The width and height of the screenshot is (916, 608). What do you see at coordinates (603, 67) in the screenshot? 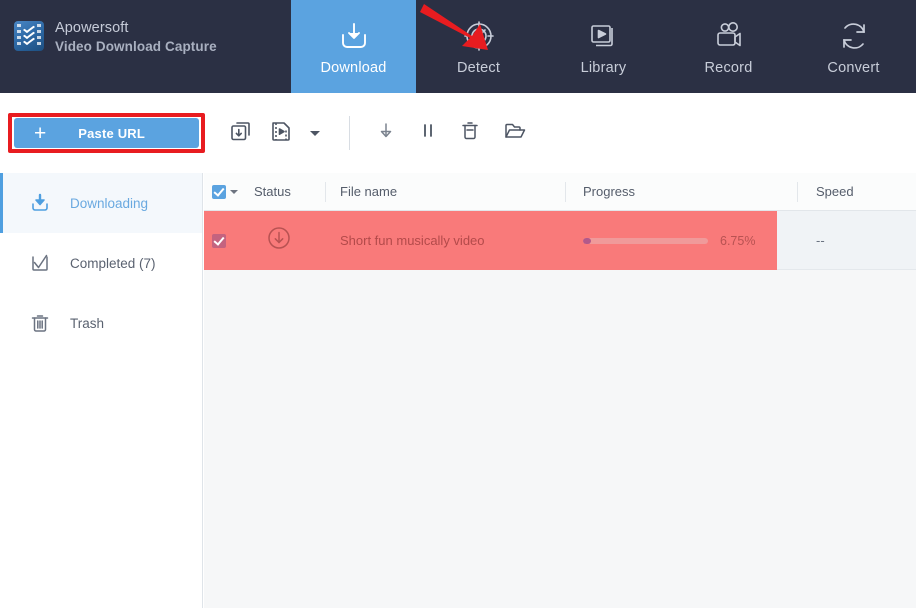
I see `nav-label-library: Library` at bounding box center [603, 67].